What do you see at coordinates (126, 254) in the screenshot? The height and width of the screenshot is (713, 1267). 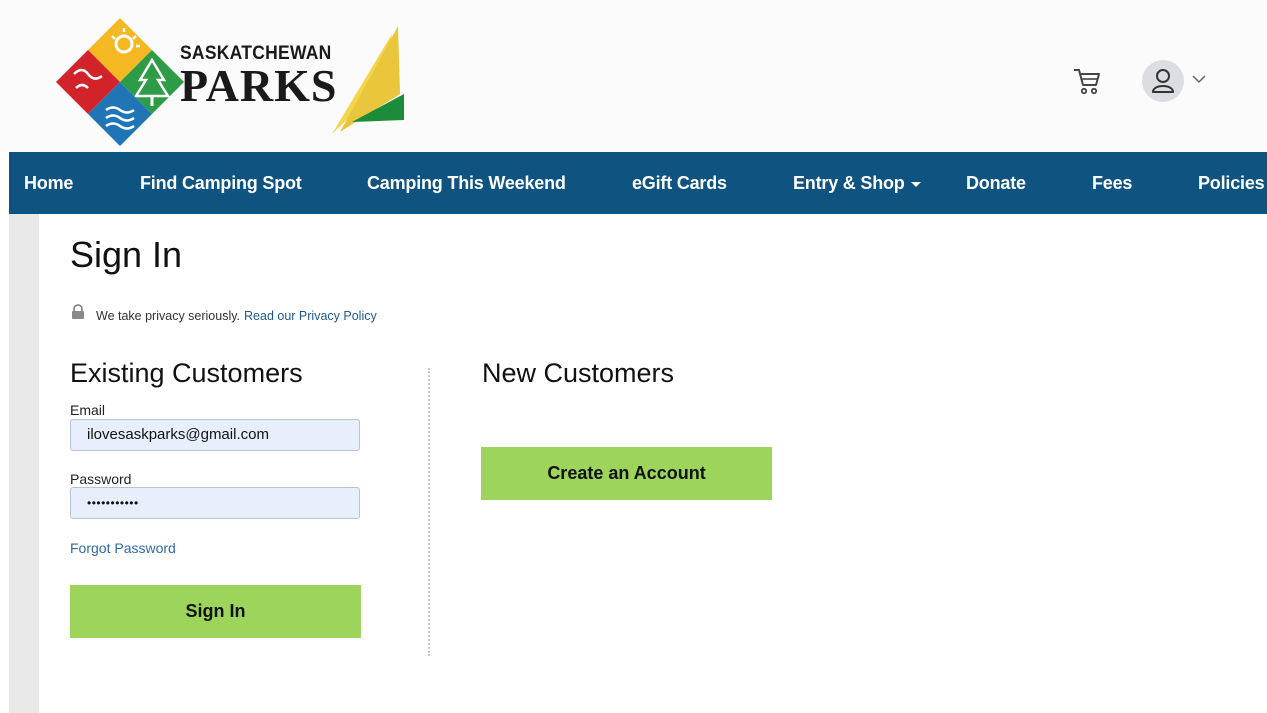 I see `page-title: Sign In` at bounding box center [126, 254].